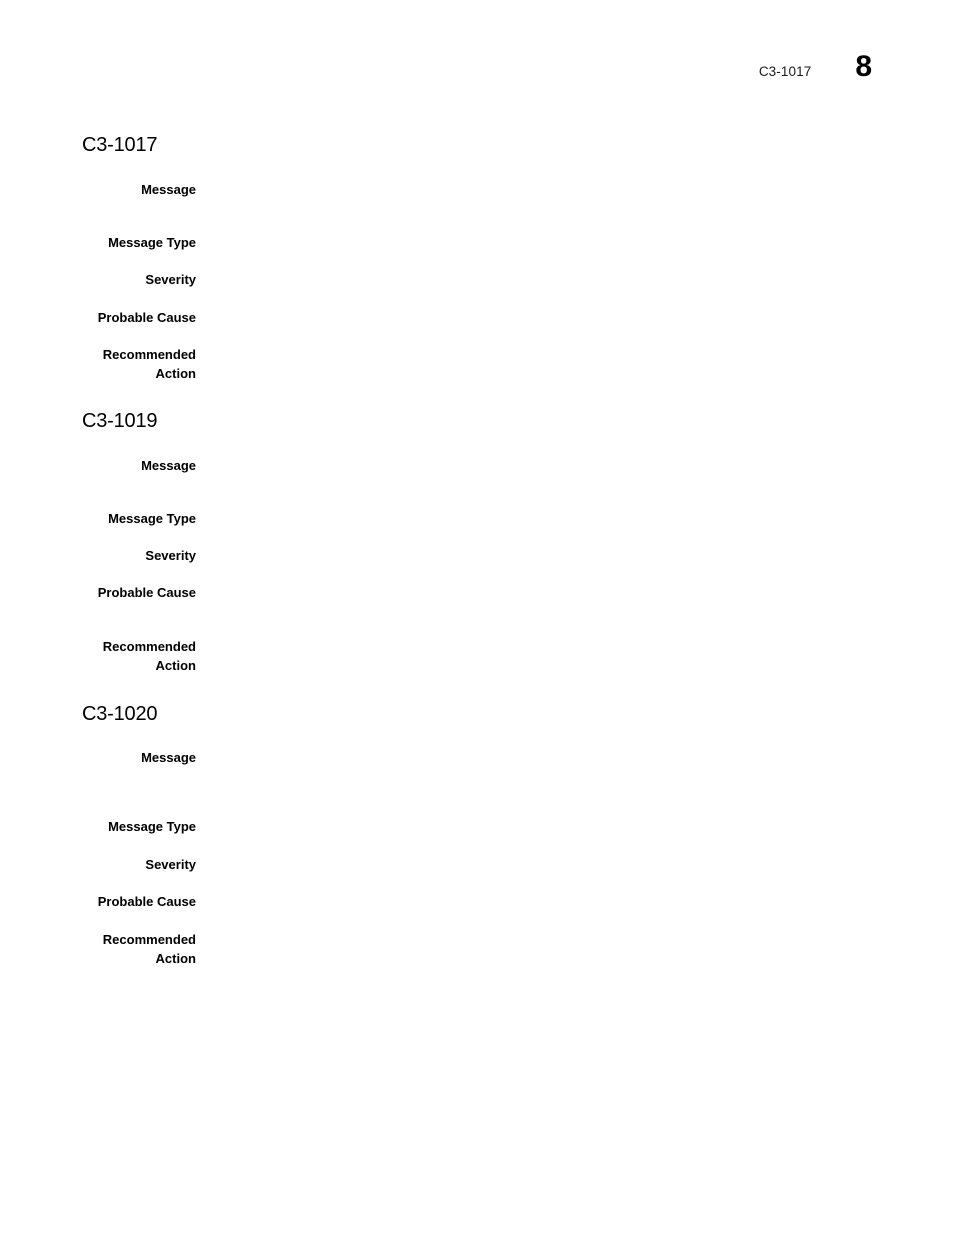 The height and width of the screenshot is (1235, 954). Describe the element at coordinates (815, 67) in the screenshot. I see `page-header: C3-1017 8` at that location.